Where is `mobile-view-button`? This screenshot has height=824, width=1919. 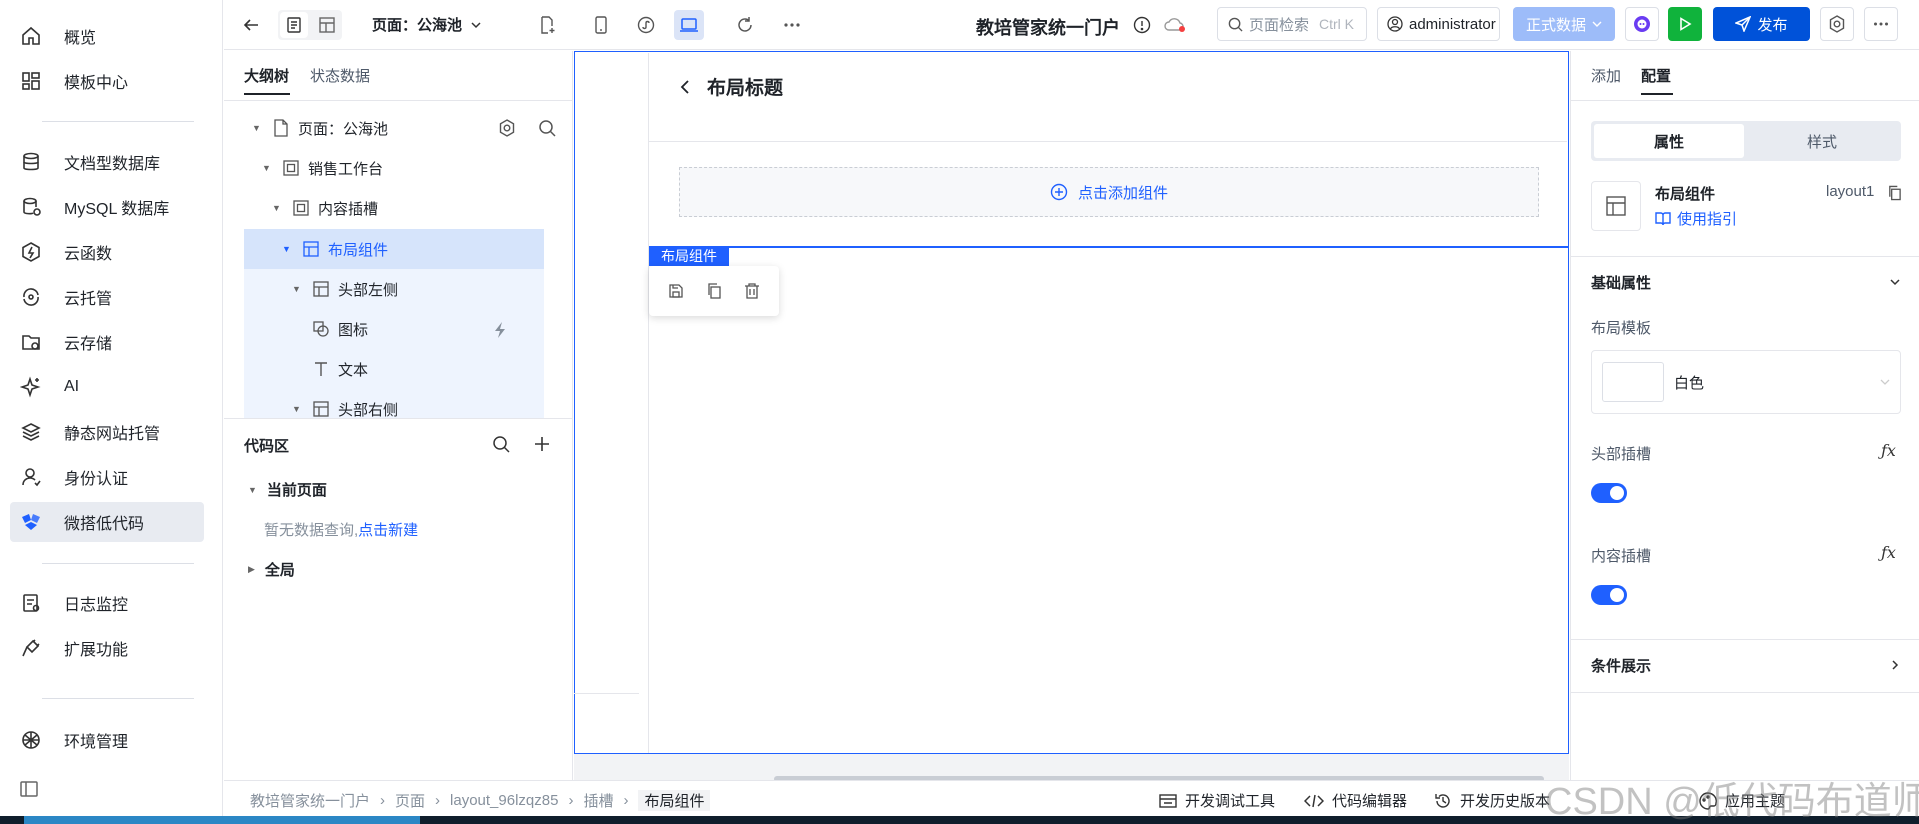 mobile-view-button is located at coordinates (601, 25).